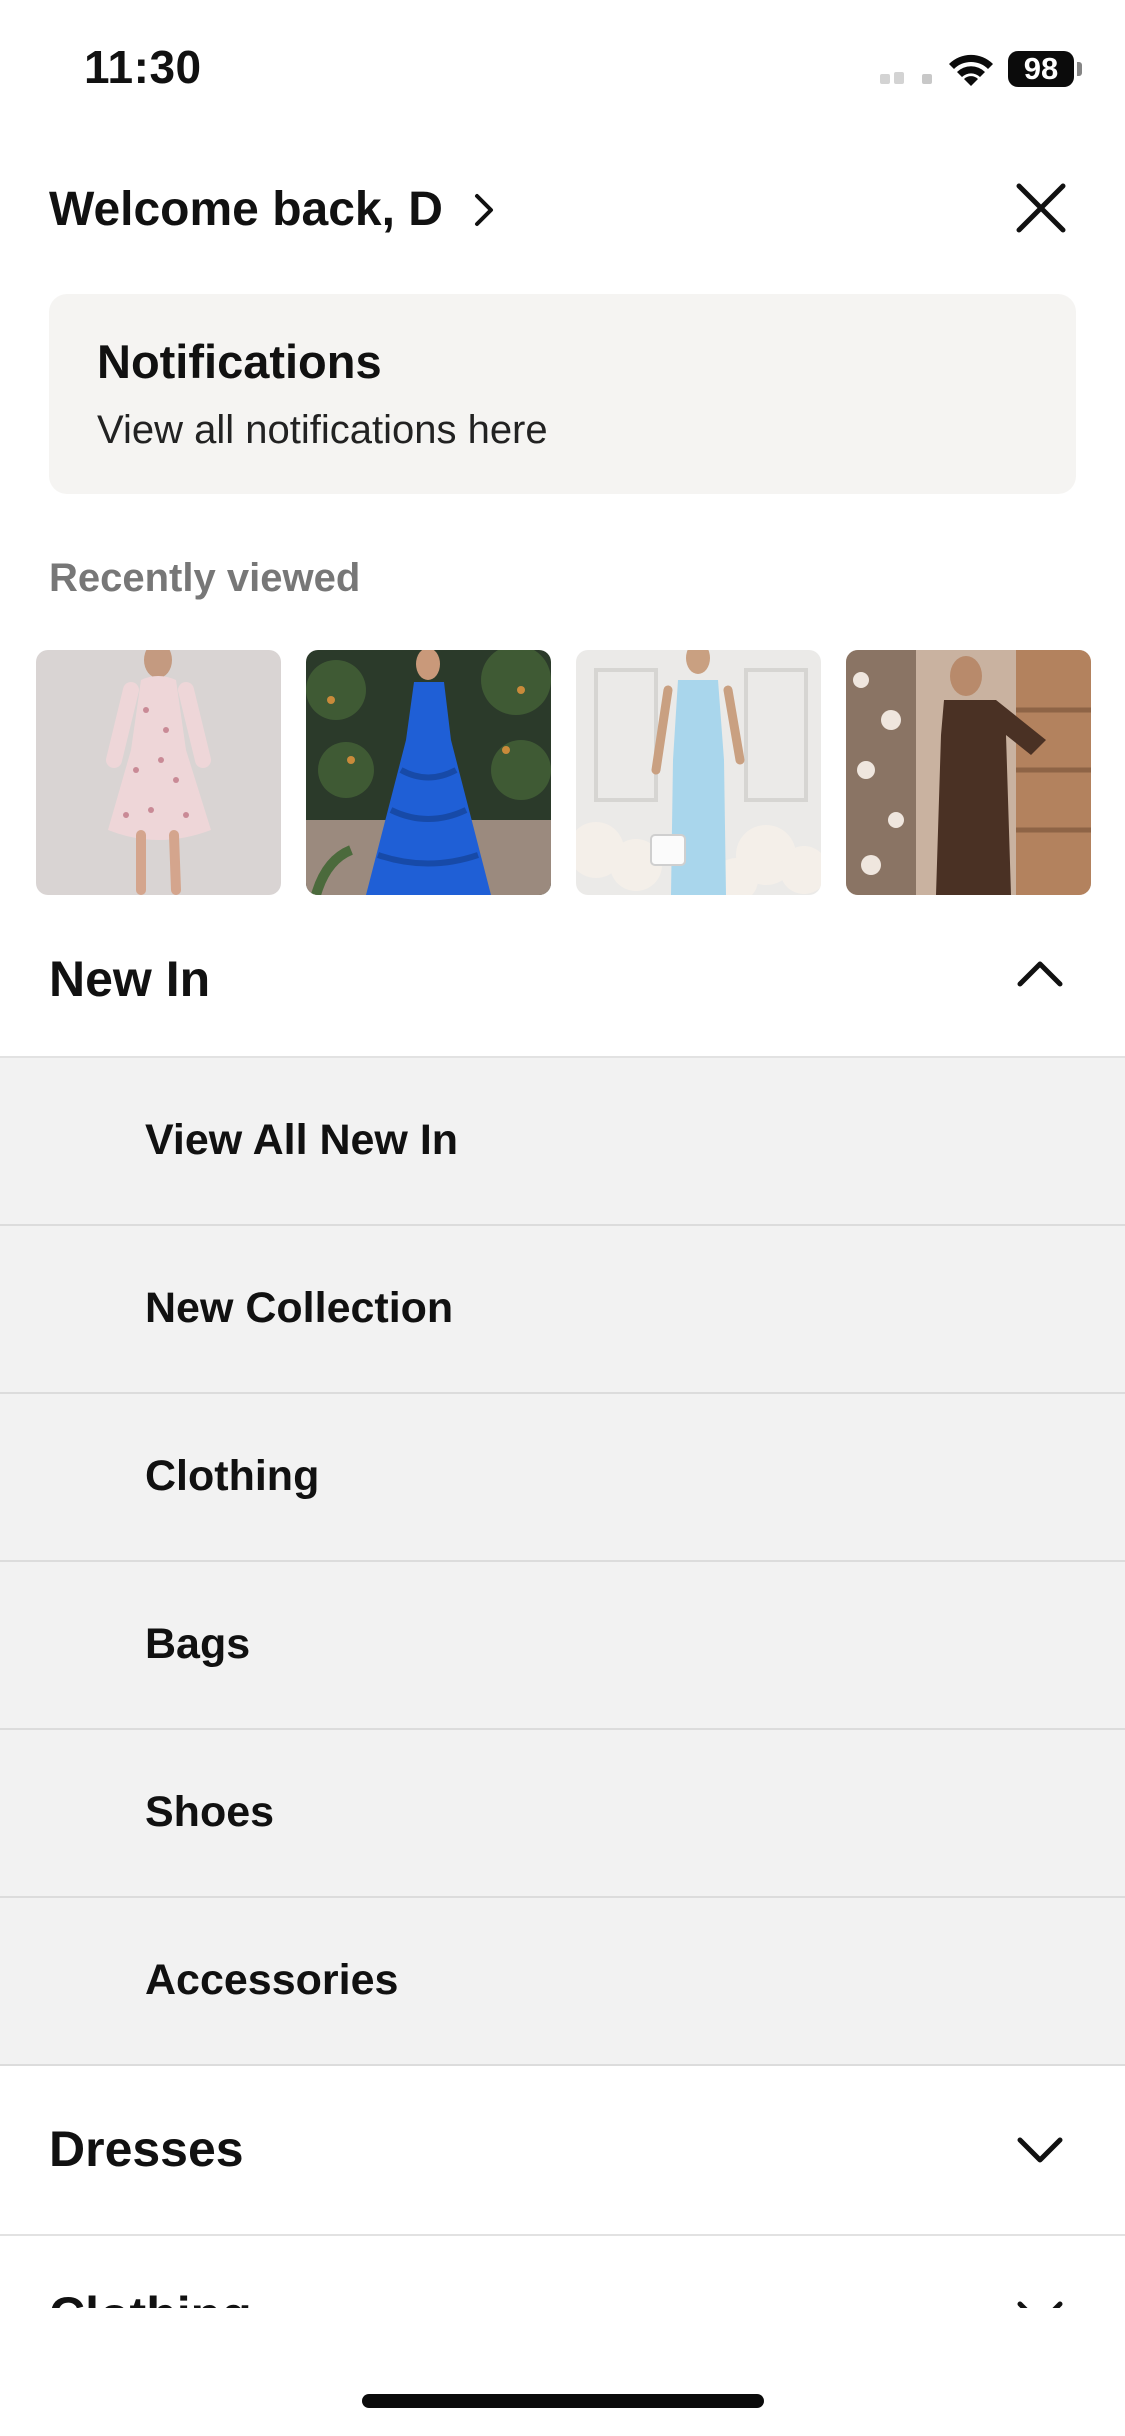 The height and width of the screenshot is (2436, 1125). Describe the element at coordinates (272, 1980) in the screenshot. I see `submenu-item-label: Accessories` at that location.